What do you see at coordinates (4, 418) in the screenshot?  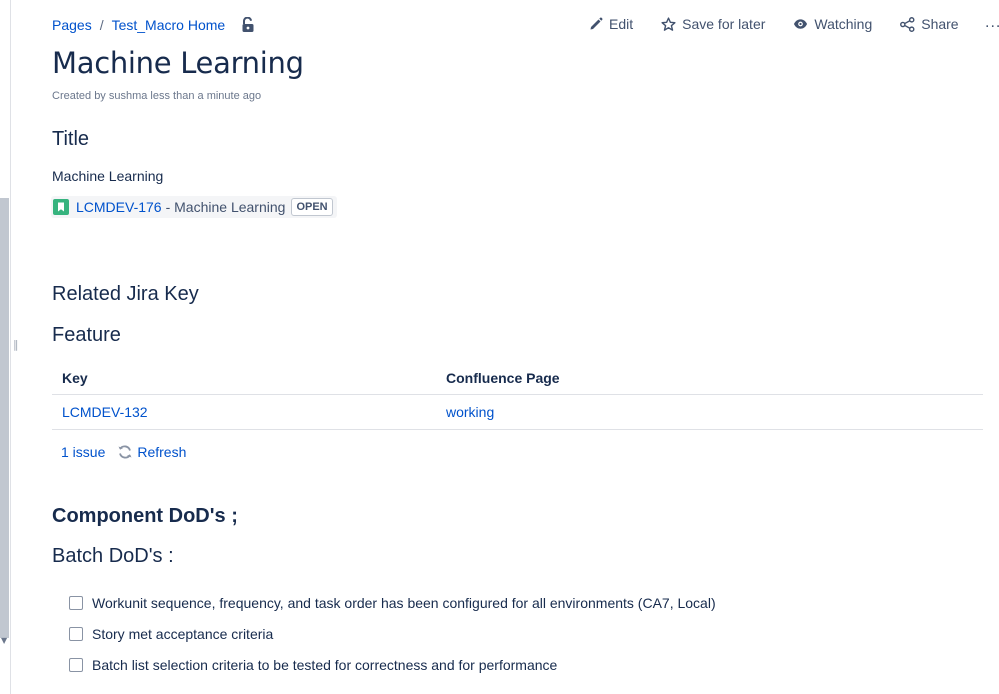 I see `scrollbar-thumb` at bounding box center [4, 418].